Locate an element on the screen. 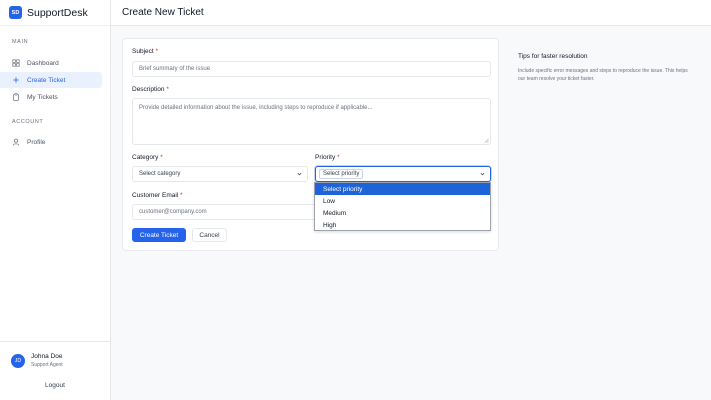 The width and height of the screenshot is (711, 400). clipboard-icon is located at coordinates (16, 97).